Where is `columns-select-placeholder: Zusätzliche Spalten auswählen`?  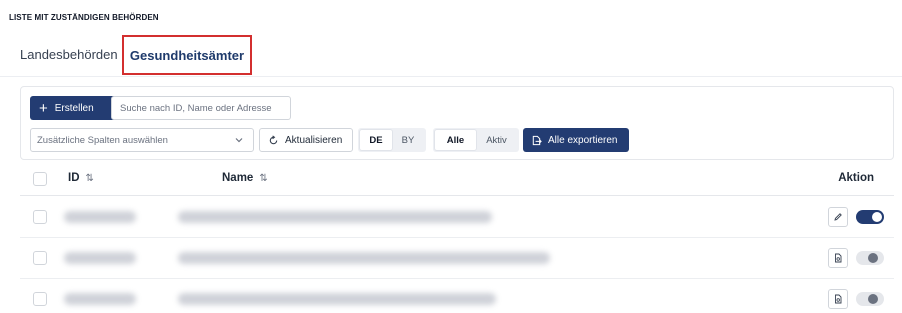 columns-select-placeholder: Zusätzliche Spalten auswählen is located at coordinates (102, 140).